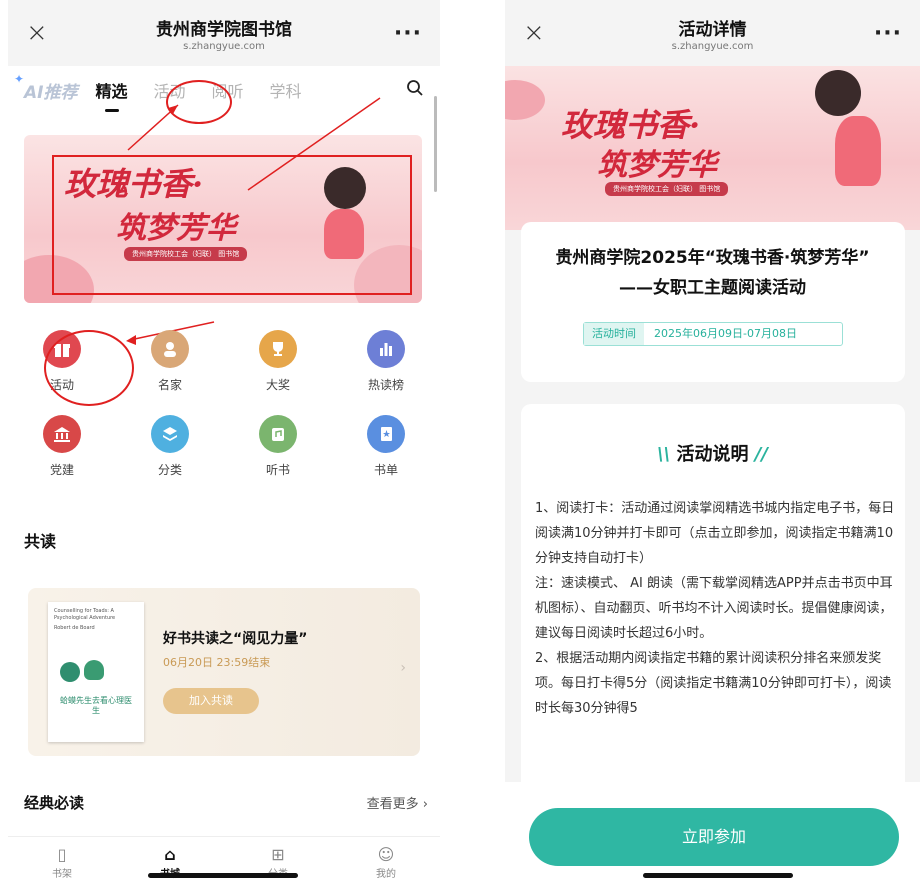 This screenshot has width=923, height=881. Describe the element at coordinates (74, 628) in the screenshot. I see `book-cover-author: Robert de Board` at that location.